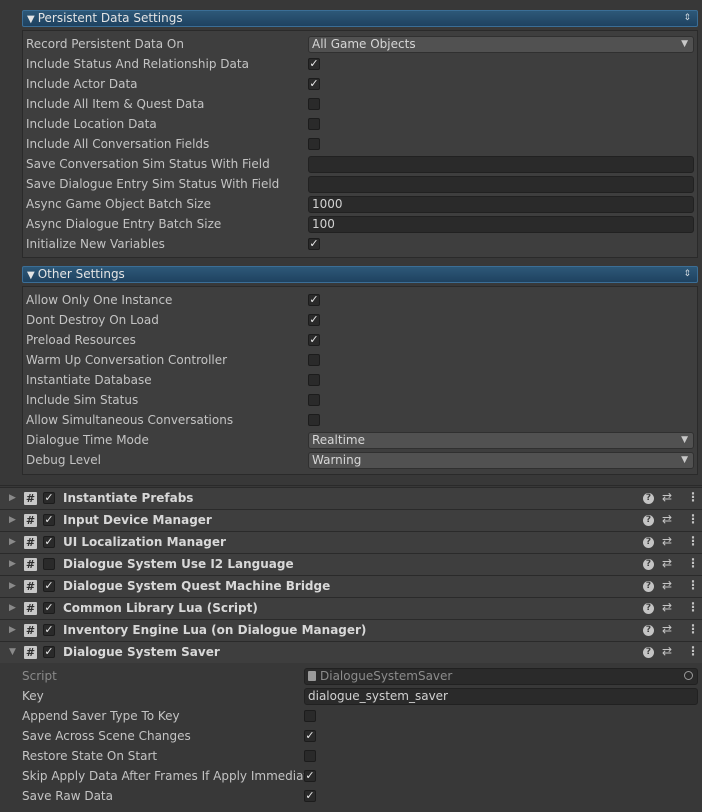 Image resolution: width=702 pixels, height=812 pixels. Describe the element at coordinates (351, 652) in the screenshot. I see `component-header-dialogue-system-saver: ▼ # ✓ Dialogue System Saver ? ⇄ ⋮` at that location.